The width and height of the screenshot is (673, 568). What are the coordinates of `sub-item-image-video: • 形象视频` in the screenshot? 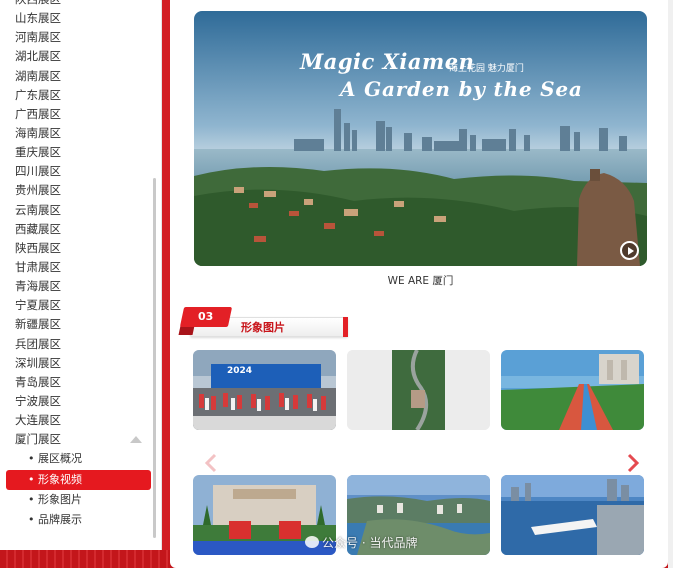 It's located at (78, 479).